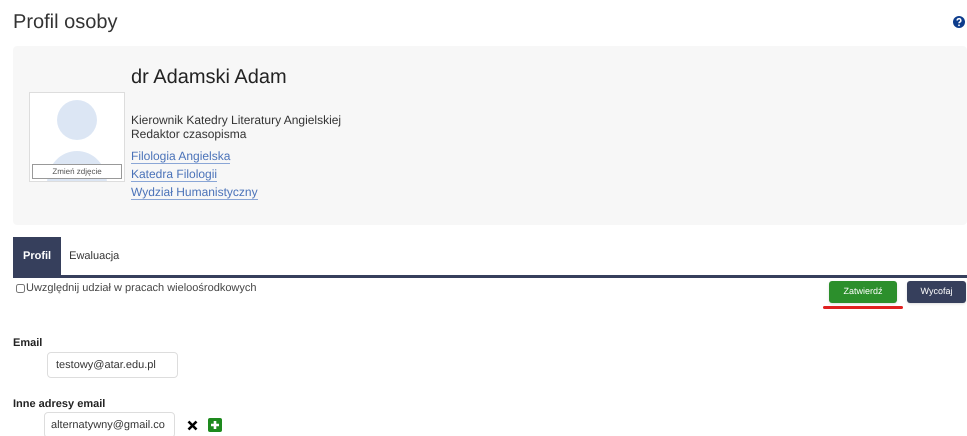 Image resolution: width=967 pixels, height=436 pixels. I want to click on field-label: Email, so click(28, 343).